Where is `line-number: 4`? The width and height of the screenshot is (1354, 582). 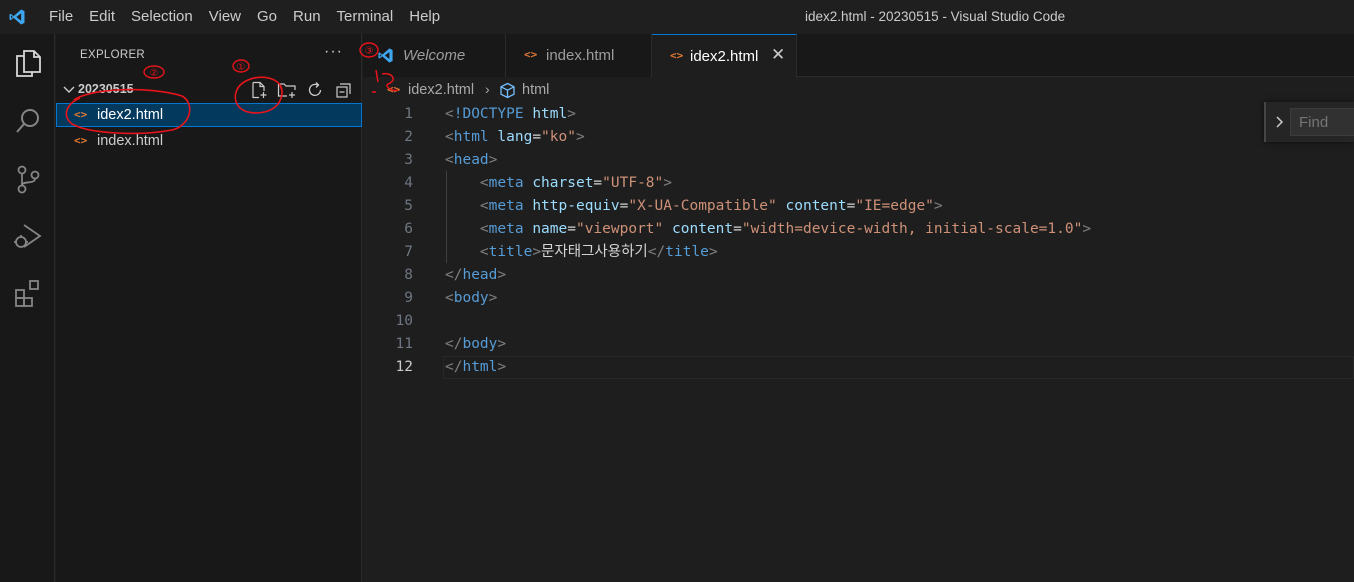
line-number: 4 is located at coordinates (408, 183).